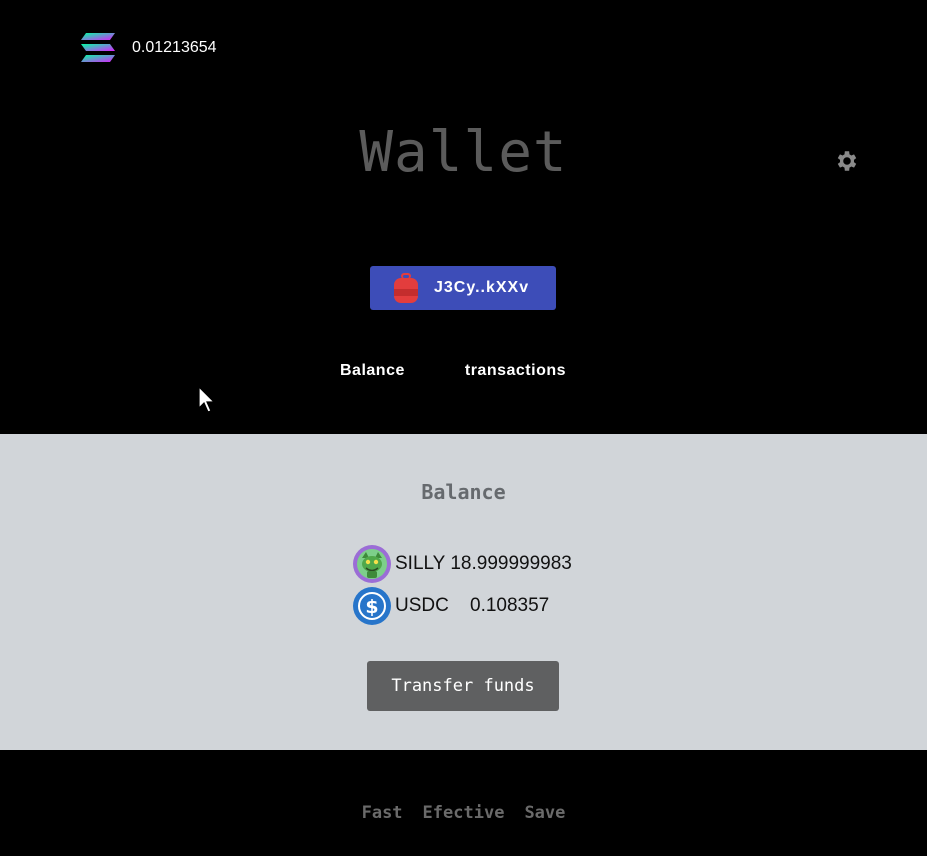 The width and height of the screenshot is (927, 856). What do you see at coordinates (406, 288) in the screenshot?
I see `backpack-icon` at bounding box center [406, 288].